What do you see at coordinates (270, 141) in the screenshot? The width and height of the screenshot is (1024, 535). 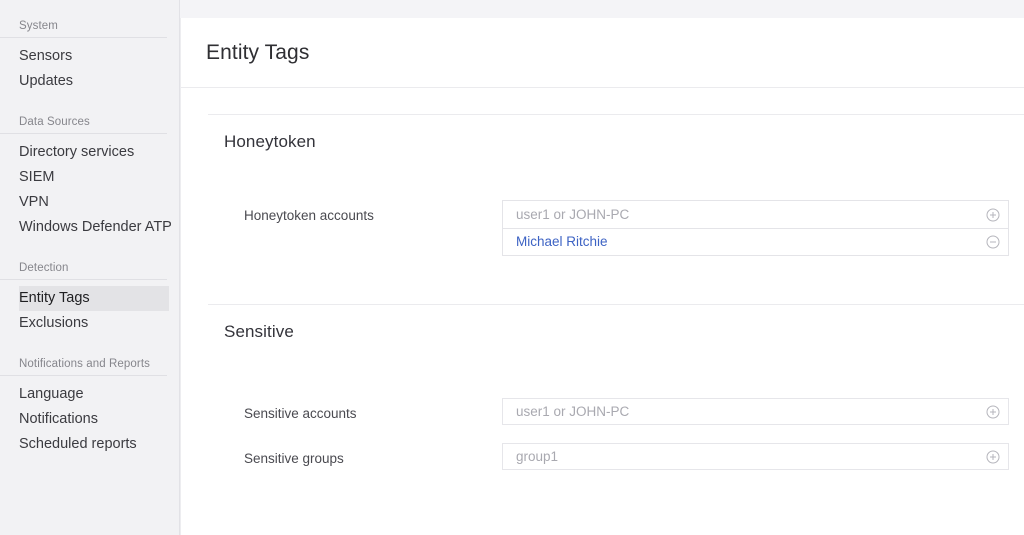 I see `section-heading-honeytoken: Honeytoken` at bounding box center [270, 141].